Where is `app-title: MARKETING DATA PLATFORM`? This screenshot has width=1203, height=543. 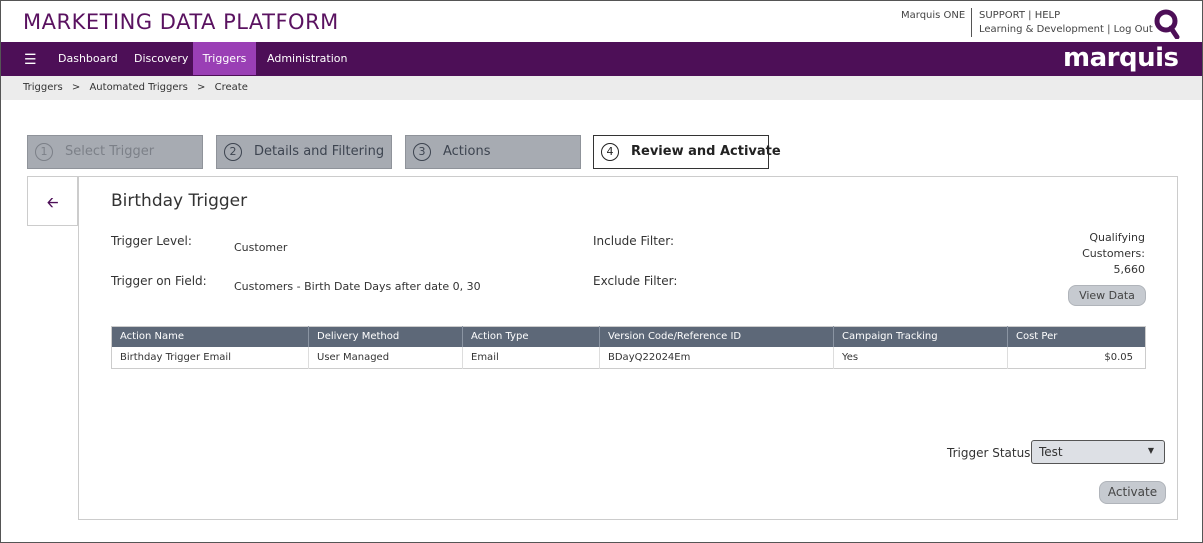 app-title: MARKETING DATA PLATFORM is located at coordinates (181, 22).